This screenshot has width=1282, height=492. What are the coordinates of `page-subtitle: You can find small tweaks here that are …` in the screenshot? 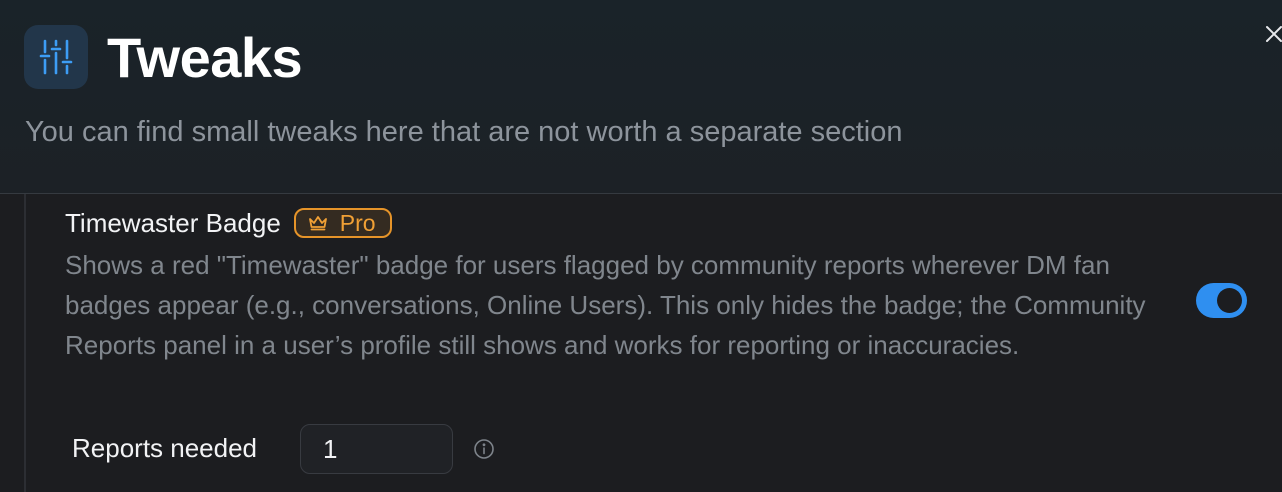 It's located at (464, 132).